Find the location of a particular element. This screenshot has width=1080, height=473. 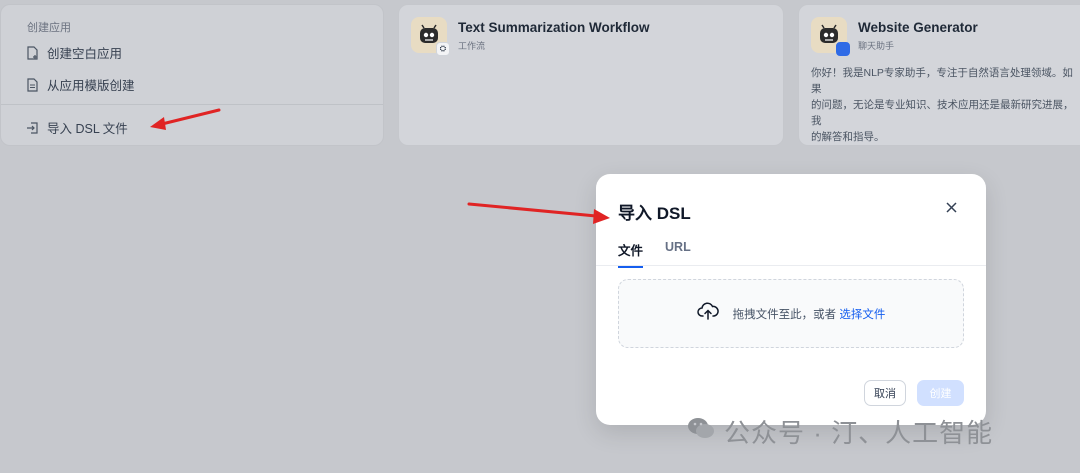

import-tabs: 文件 URL is located at coordinates (654, 254).